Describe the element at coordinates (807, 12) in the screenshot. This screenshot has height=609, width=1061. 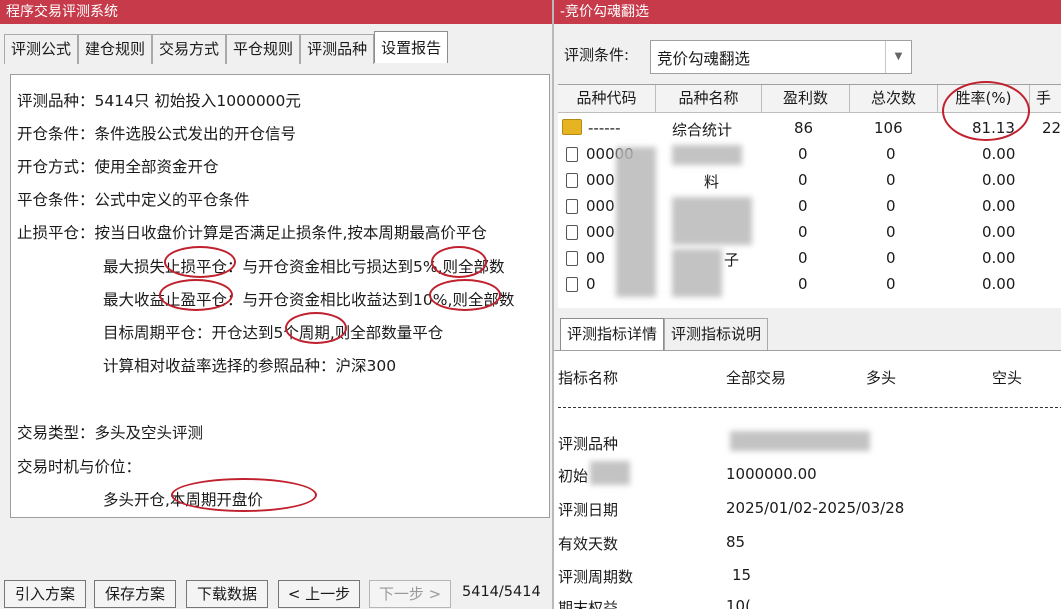
I see `right-window-title: -竞价勾魂翻选` at that location.